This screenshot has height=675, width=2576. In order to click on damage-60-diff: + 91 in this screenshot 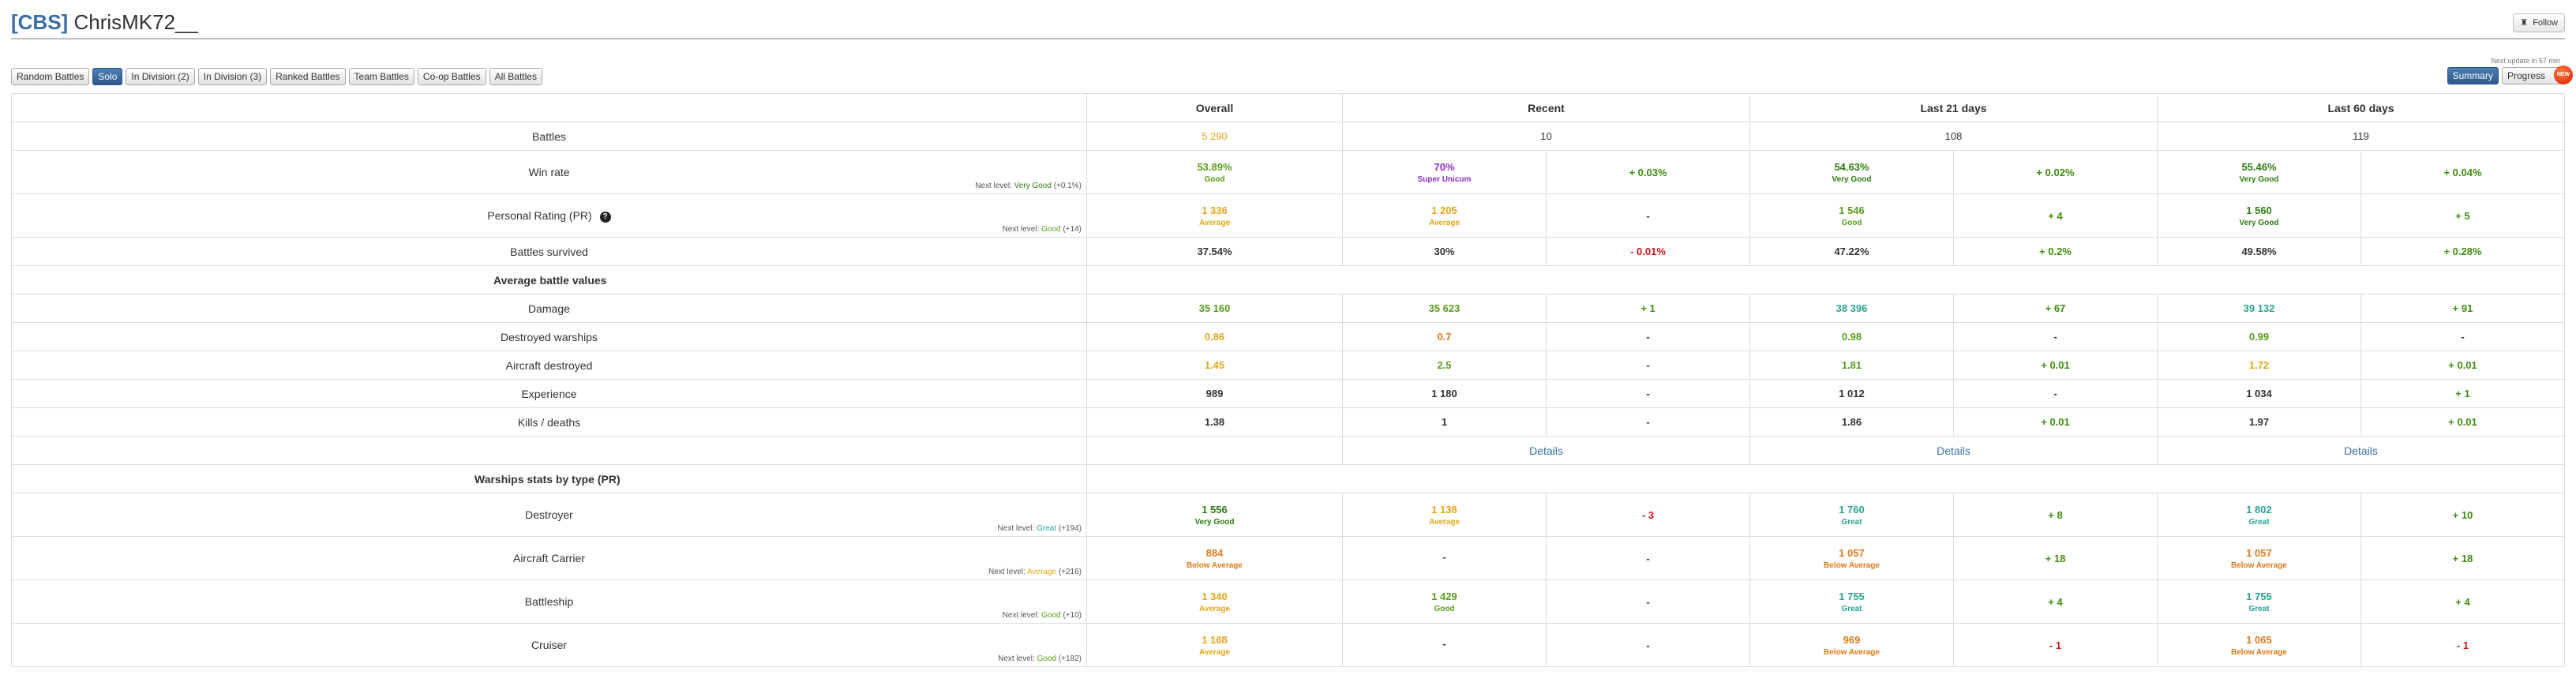, I will do `click(2462, 308)`.